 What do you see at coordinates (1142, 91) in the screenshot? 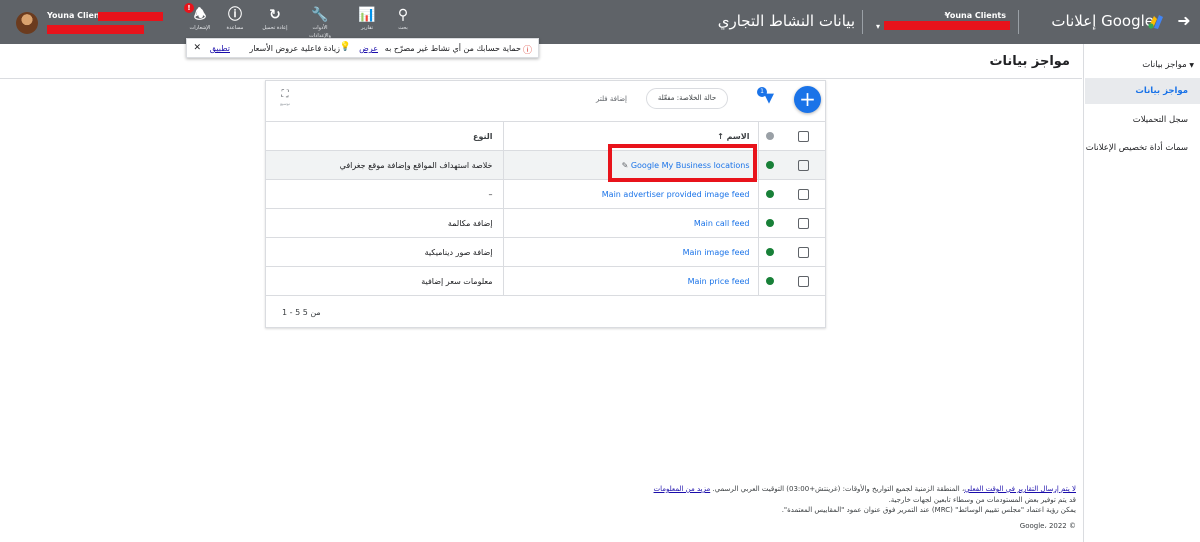
I see `nav-item-feeds: مواجز بيانات` at bounding box center [1142, 91].